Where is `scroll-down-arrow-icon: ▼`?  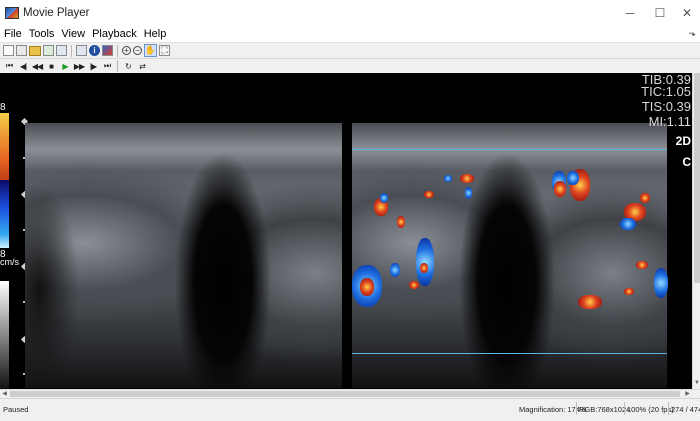
scroll-down-arrow-icon: ▼ is located at coordinates (696, 383).